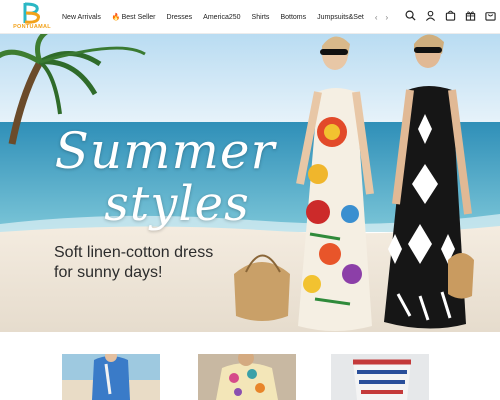 The image size is (500, 400). I want to click on nav-item-dresses: Dresses, so click(179, 17).